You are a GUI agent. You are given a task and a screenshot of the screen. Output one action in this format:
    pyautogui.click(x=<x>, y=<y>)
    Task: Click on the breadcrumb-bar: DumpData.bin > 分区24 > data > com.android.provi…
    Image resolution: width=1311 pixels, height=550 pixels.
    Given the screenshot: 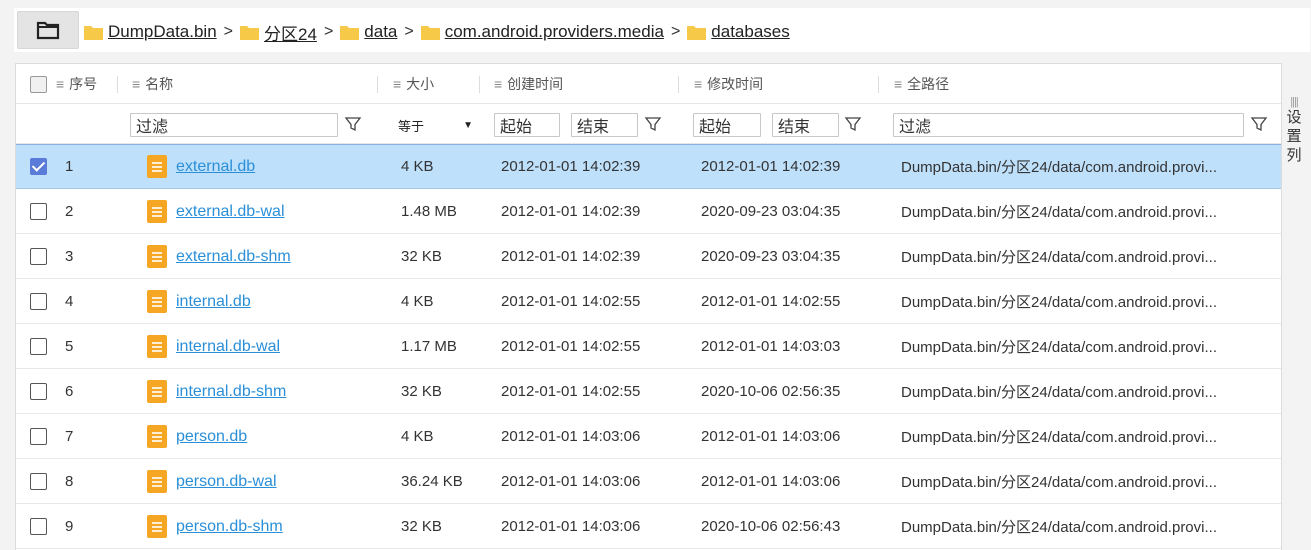 What is the action you would take?
    pyautogui.click(x=655, y=28)
    